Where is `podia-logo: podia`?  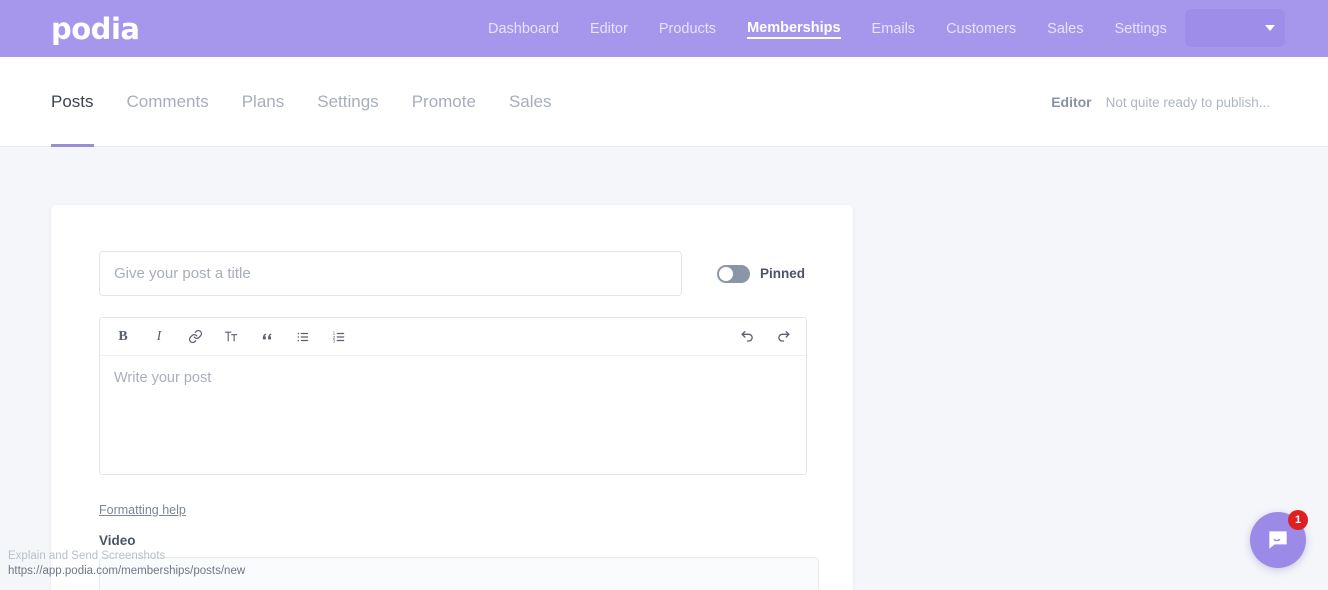
podia-logo: podia is located at coordinates (95, 29).